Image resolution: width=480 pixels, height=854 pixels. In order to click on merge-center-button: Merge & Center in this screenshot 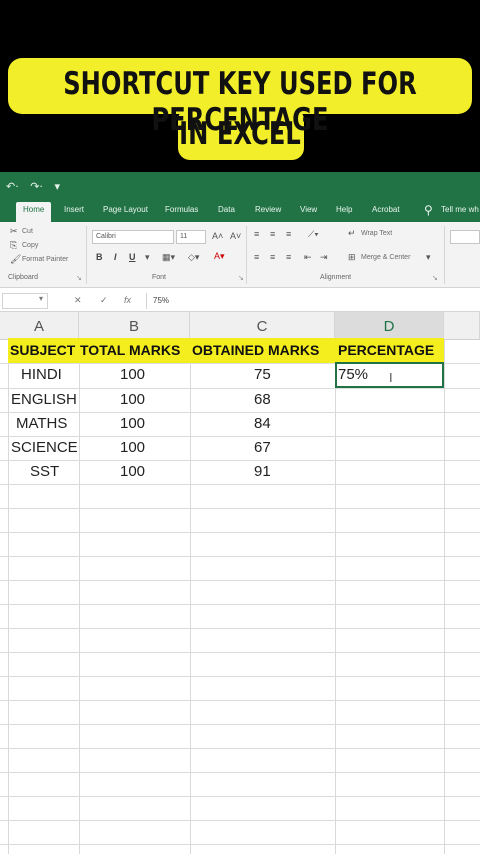, I will do `click(385, 257)`.